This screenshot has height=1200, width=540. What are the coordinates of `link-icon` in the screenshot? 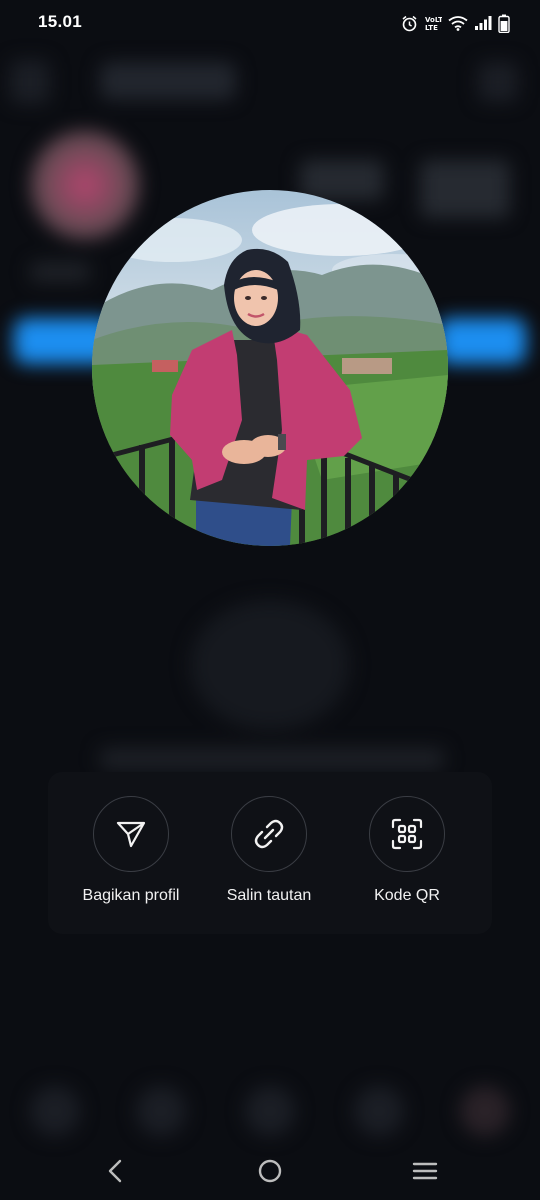 It's located at (269, 834).